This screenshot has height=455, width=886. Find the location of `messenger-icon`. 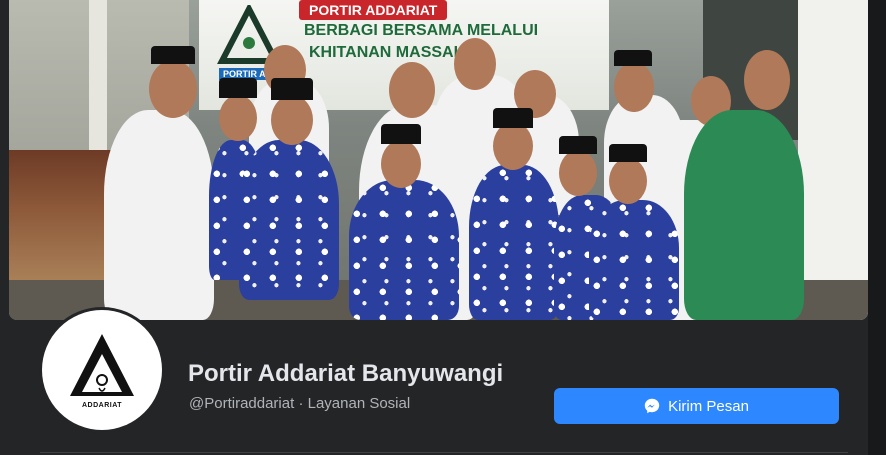

messenger-icon is located at coordinates (652, 406).